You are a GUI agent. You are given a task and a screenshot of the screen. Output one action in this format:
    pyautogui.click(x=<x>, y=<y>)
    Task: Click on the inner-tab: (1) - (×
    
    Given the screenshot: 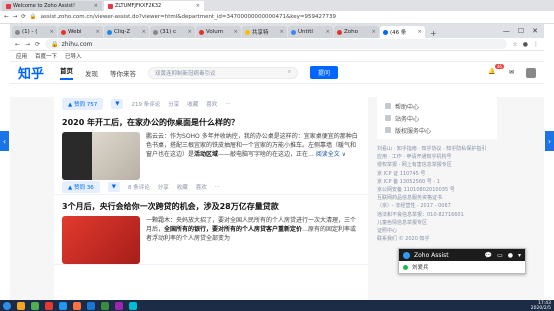 What is the action you would take?
    pyautogui.click(x=34, y=32)
    